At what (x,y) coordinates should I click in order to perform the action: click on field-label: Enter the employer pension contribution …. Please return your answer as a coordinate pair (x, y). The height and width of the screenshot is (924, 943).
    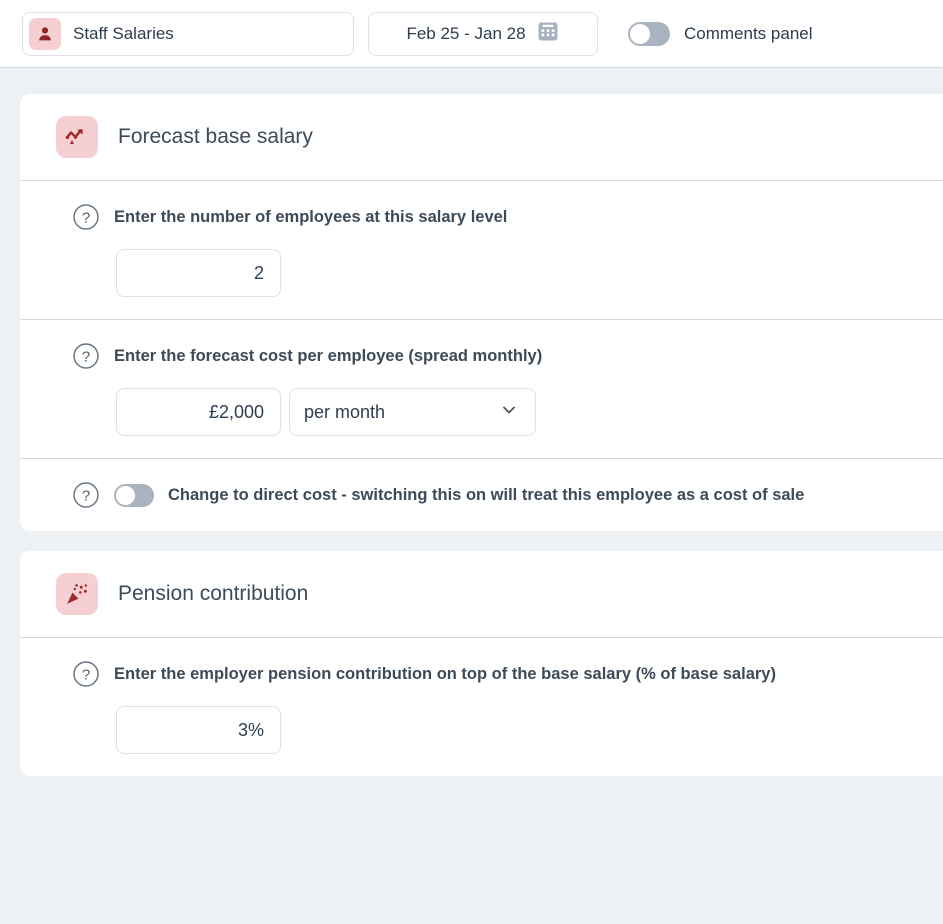
    Looking at the image, I should click on (445, 673).